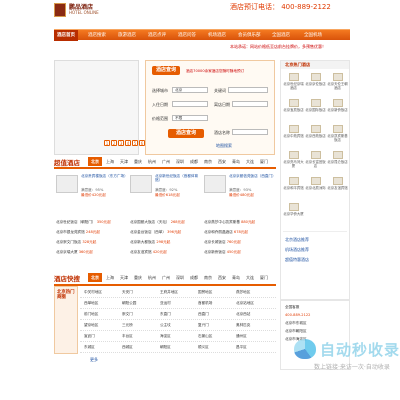 The image size is (400, 400). I want to click on sidebar-hotel: 北京和平宾馆, so click(293, 188).